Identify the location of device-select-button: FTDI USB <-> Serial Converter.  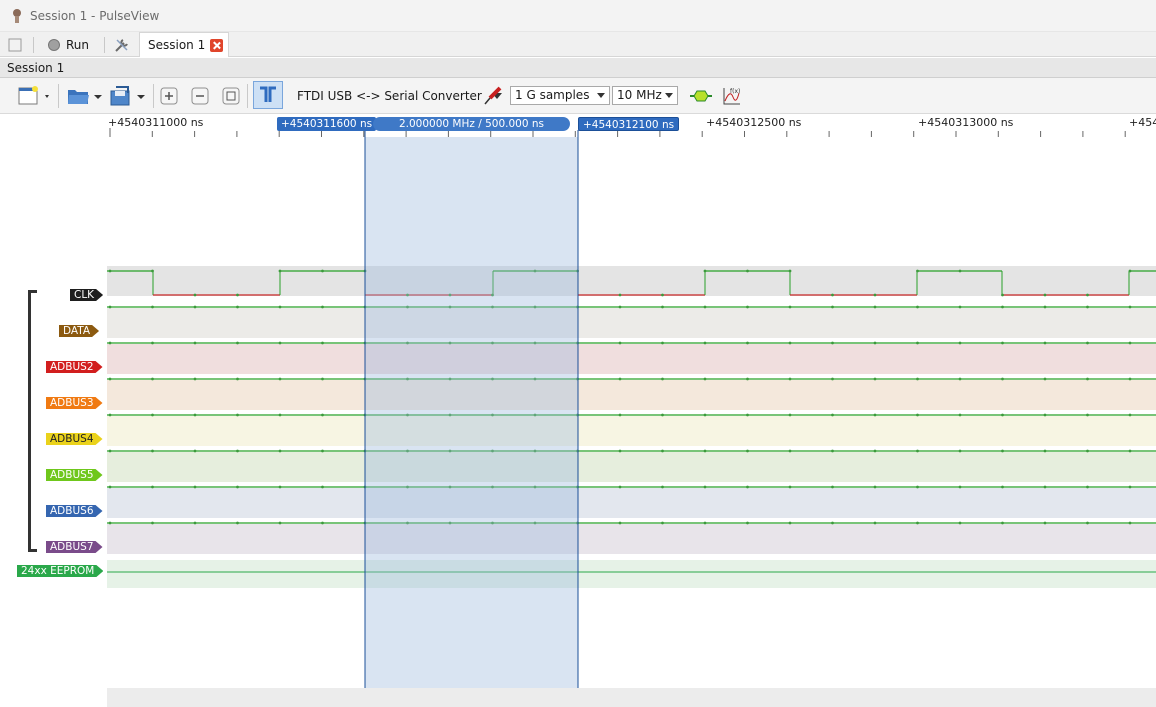
(400, 96).